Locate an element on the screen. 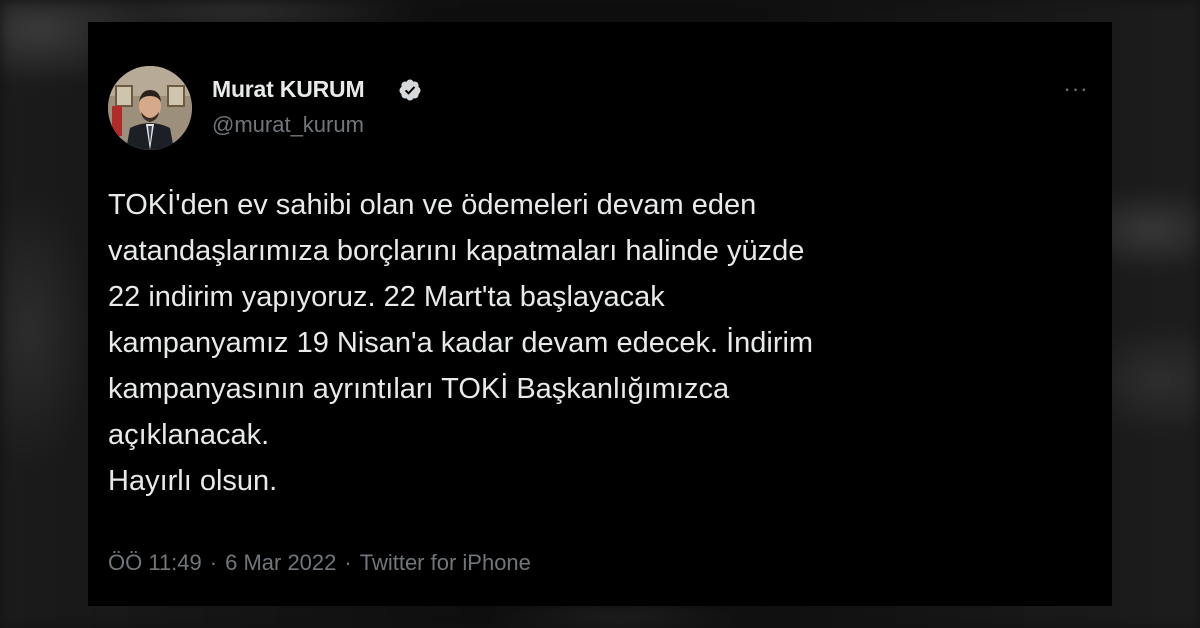 This screenshot has width=1200, height=628. user-handle: @murat_kurum is located at coordinates (288, 125).